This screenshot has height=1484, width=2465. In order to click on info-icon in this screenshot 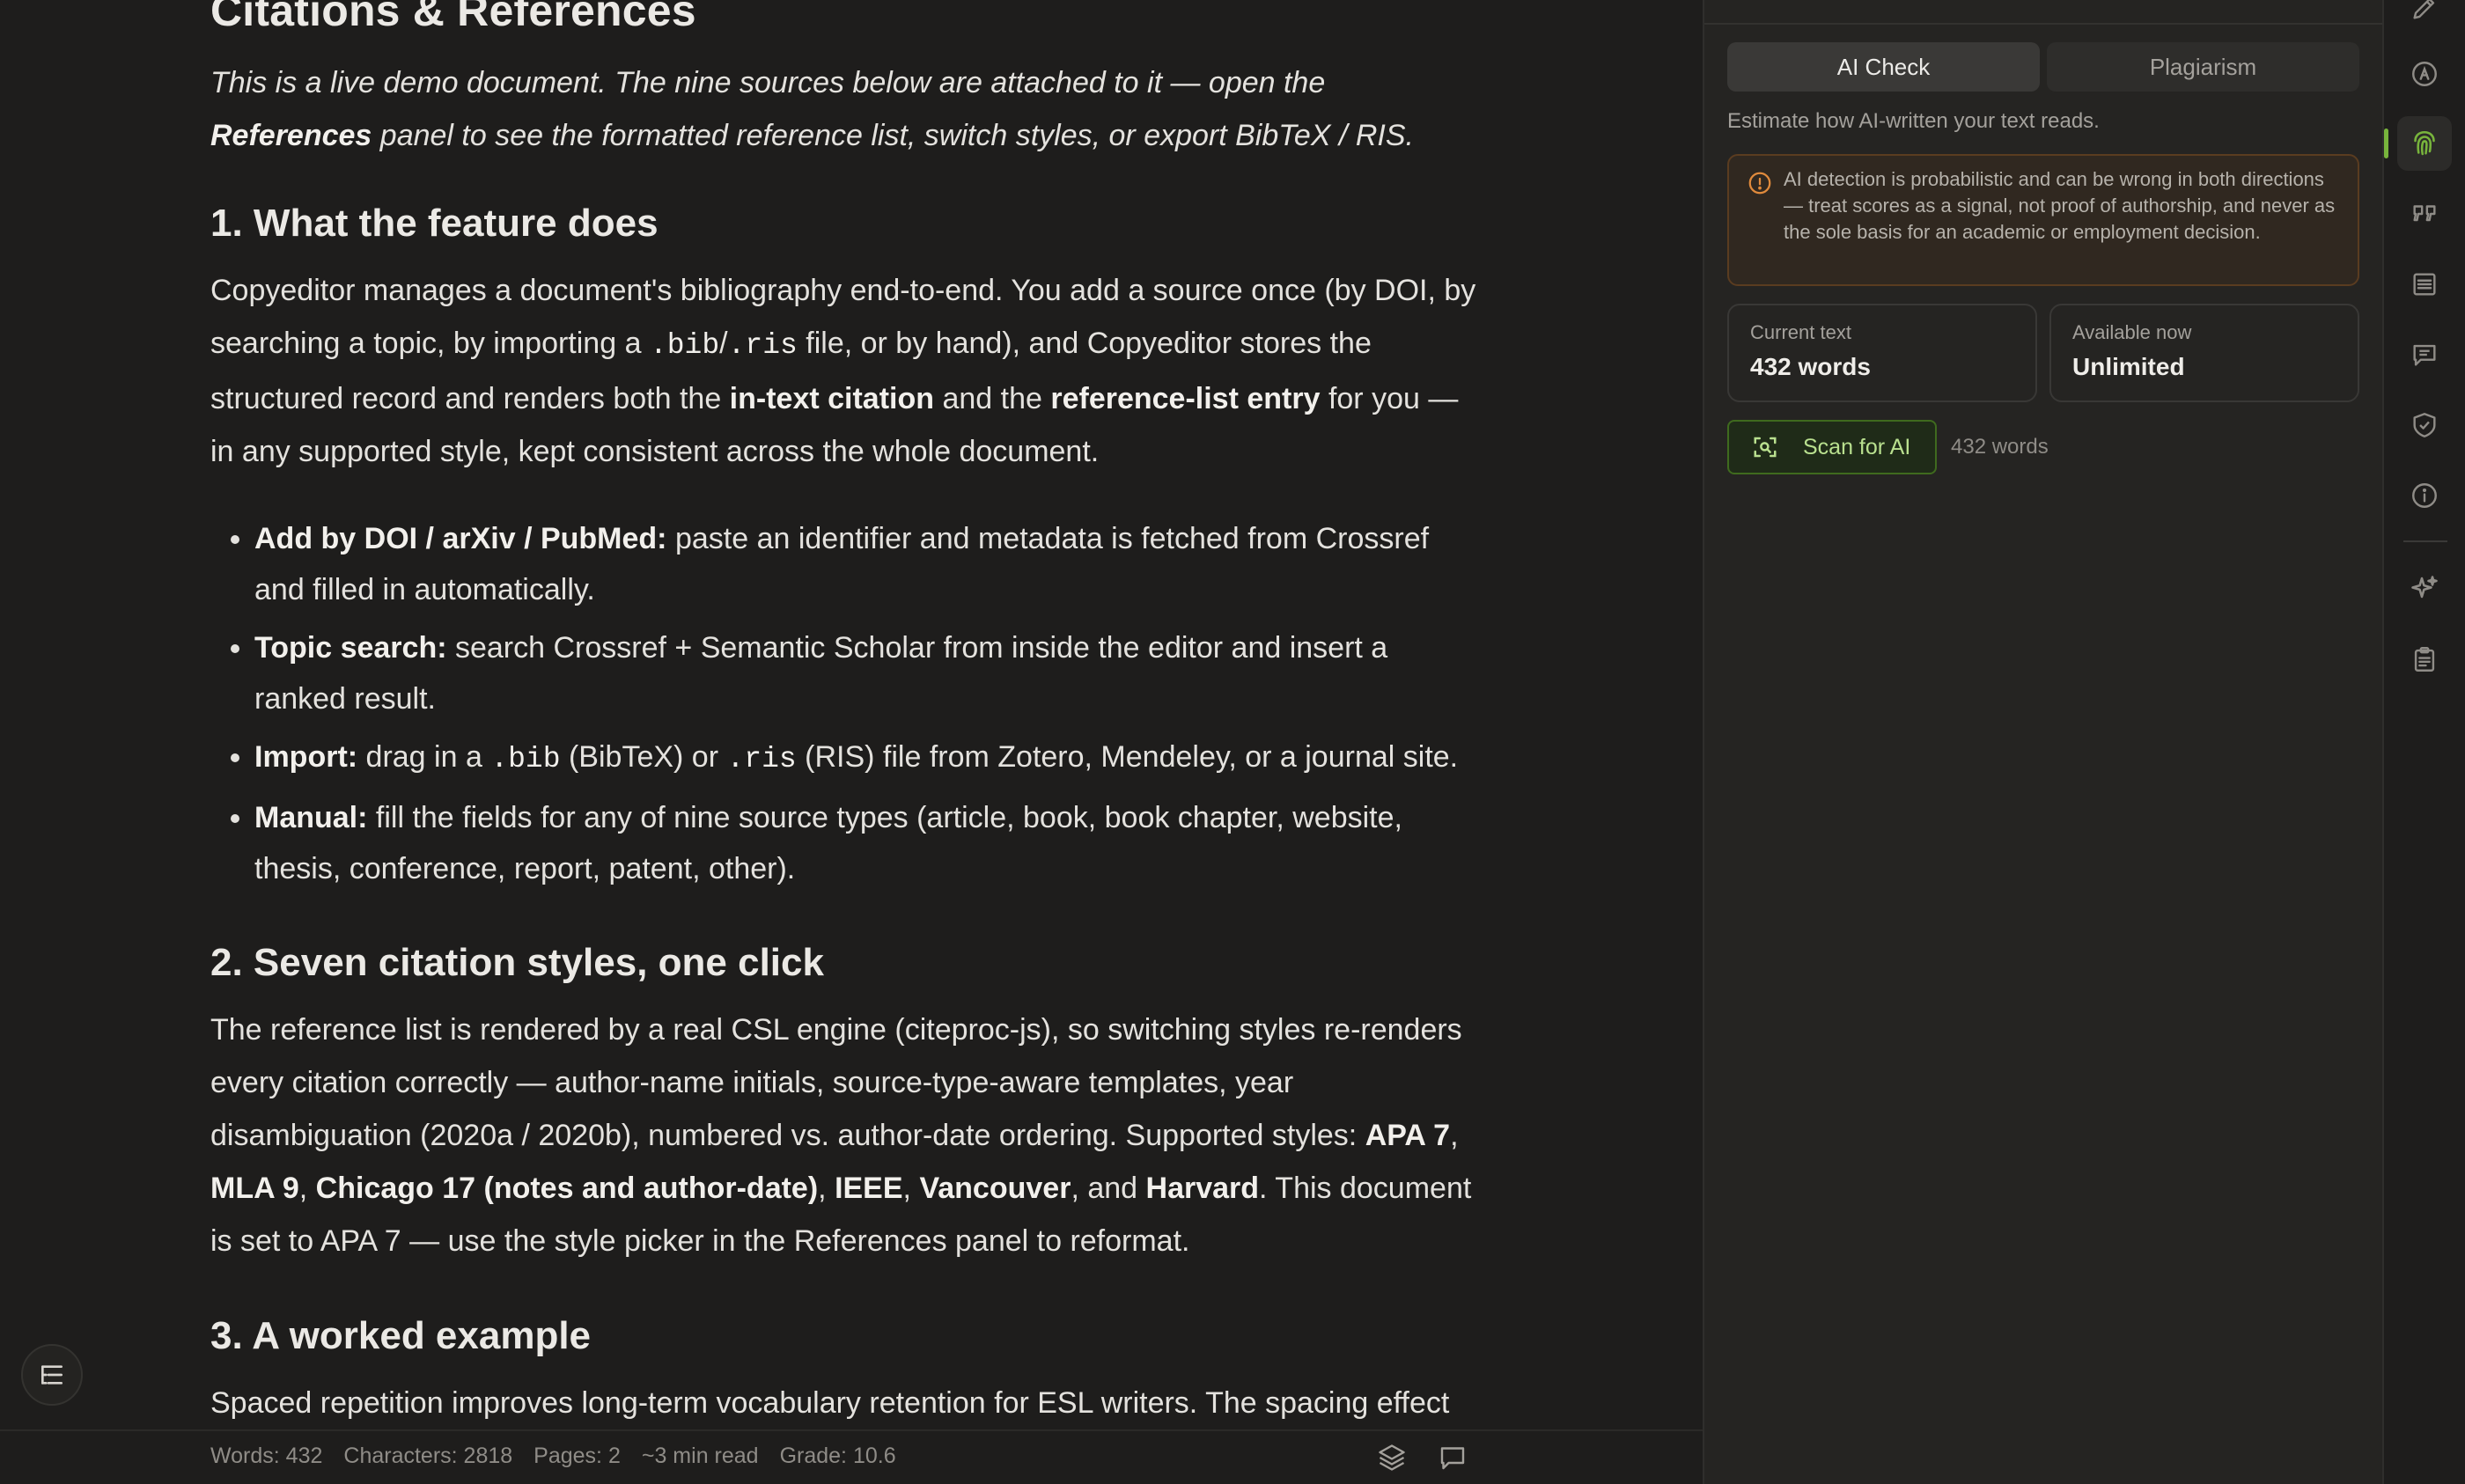, I will do `click(2424, 496)`.